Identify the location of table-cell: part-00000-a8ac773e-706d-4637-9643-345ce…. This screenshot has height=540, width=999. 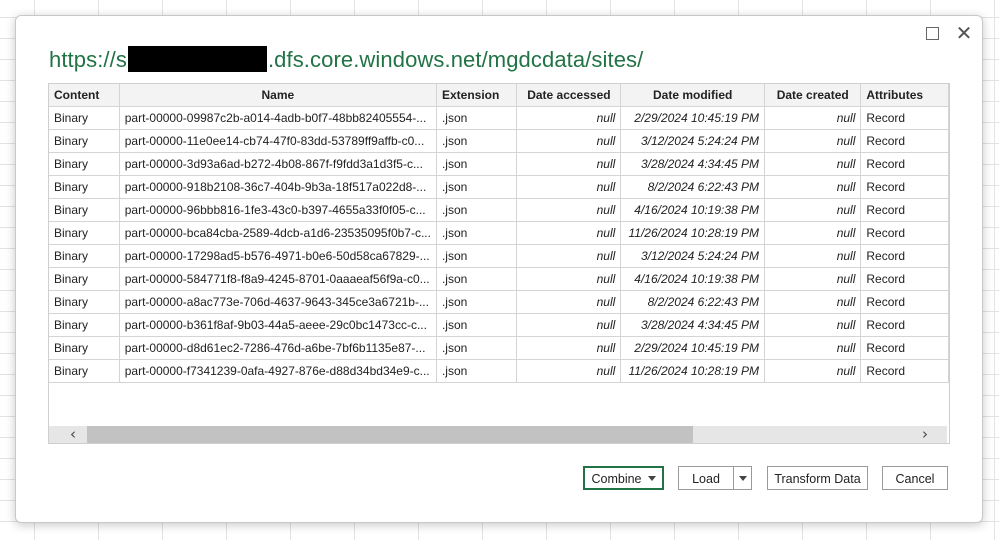
(278, 302).